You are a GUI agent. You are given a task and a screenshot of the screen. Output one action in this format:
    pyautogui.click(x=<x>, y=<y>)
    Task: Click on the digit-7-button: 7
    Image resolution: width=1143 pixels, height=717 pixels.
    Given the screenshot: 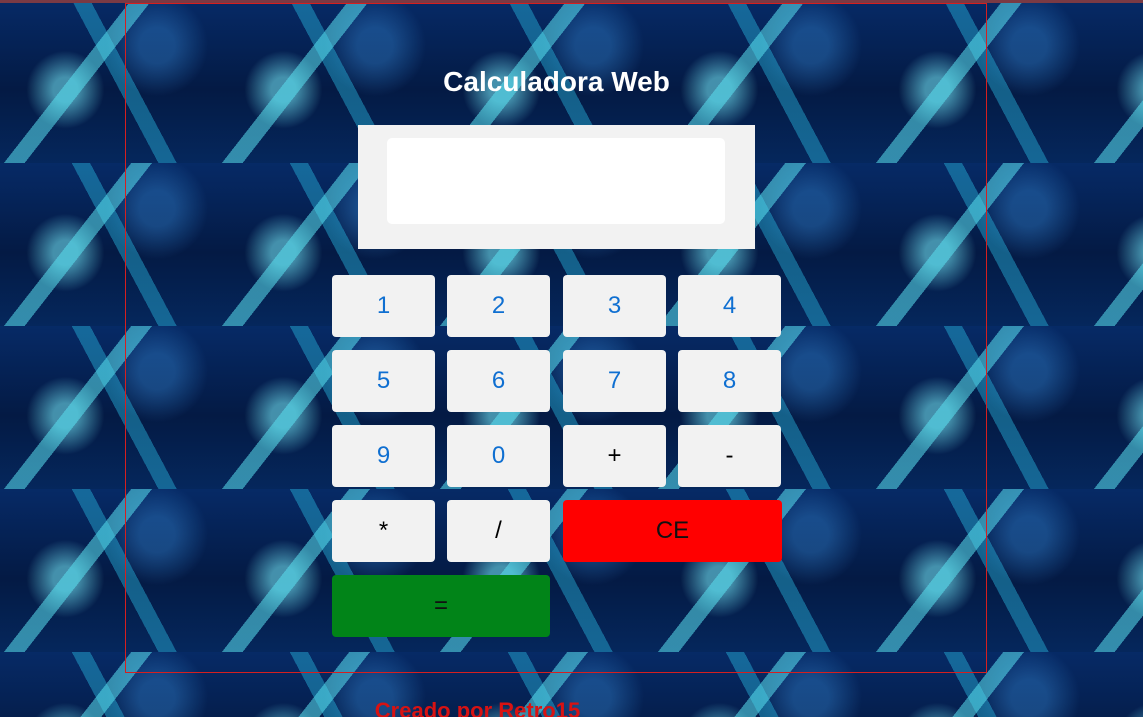 What is the action you would take?
    pyautogui.click(x=614, y=381)
    